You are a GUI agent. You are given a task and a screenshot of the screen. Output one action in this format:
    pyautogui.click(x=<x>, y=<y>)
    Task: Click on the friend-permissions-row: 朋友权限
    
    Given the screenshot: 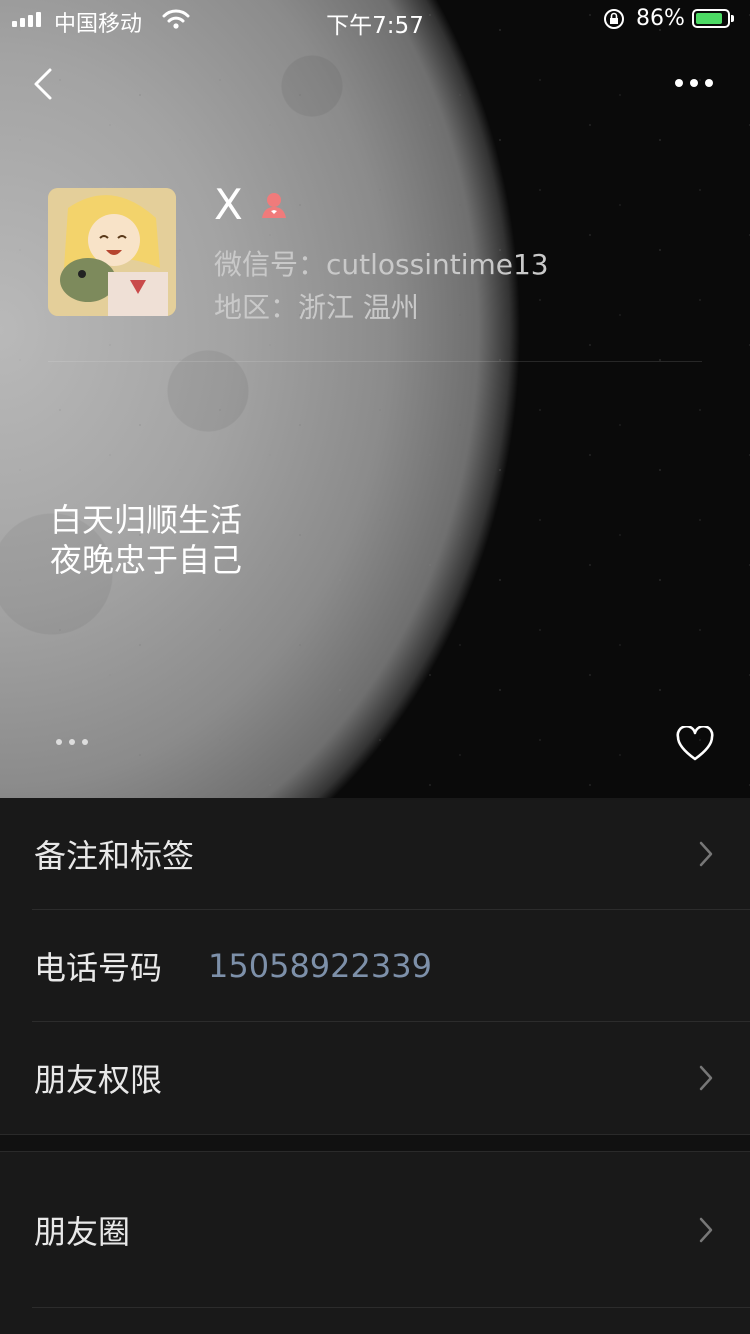 What is the action you would take?
    pyautogui.click(x=375, y=1078)
    